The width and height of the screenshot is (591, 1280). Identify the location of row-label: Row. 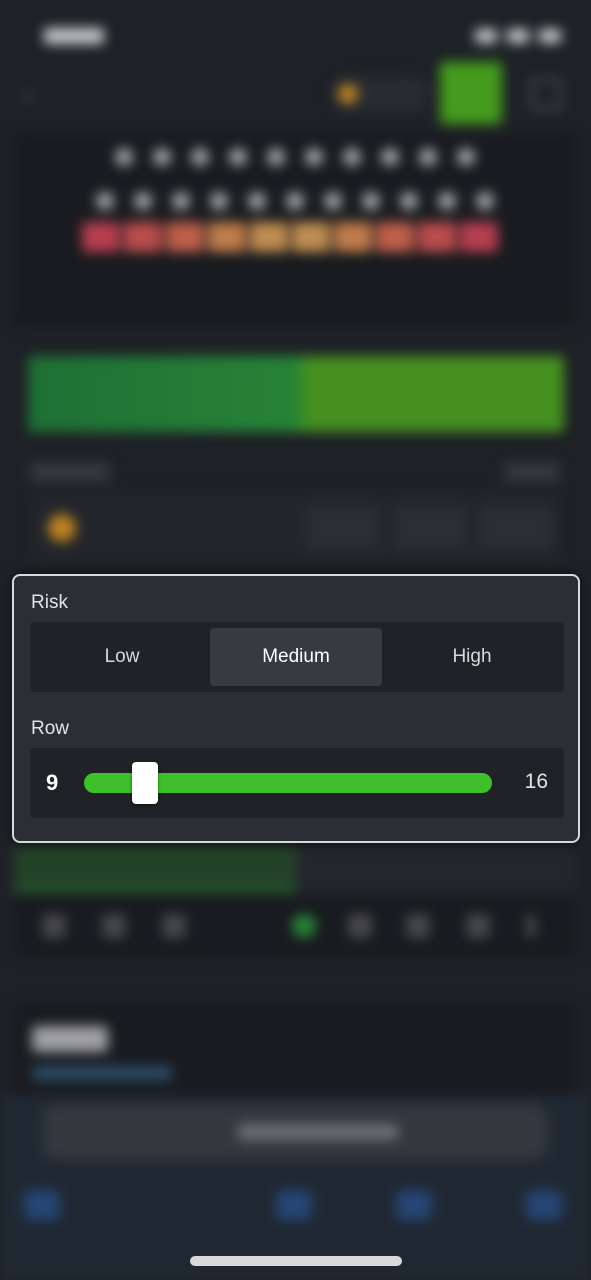
(50, 728).